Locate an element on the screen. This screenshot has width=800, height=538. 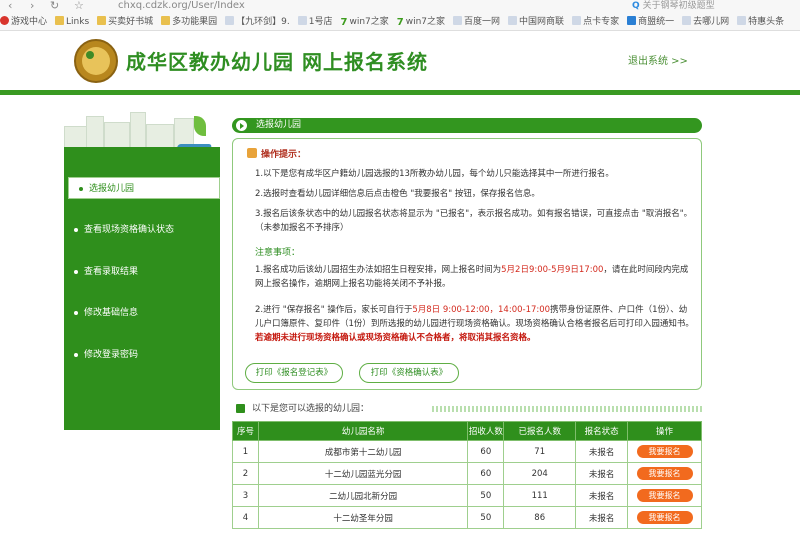
pencil-icon is located at coordinates (252, 153).